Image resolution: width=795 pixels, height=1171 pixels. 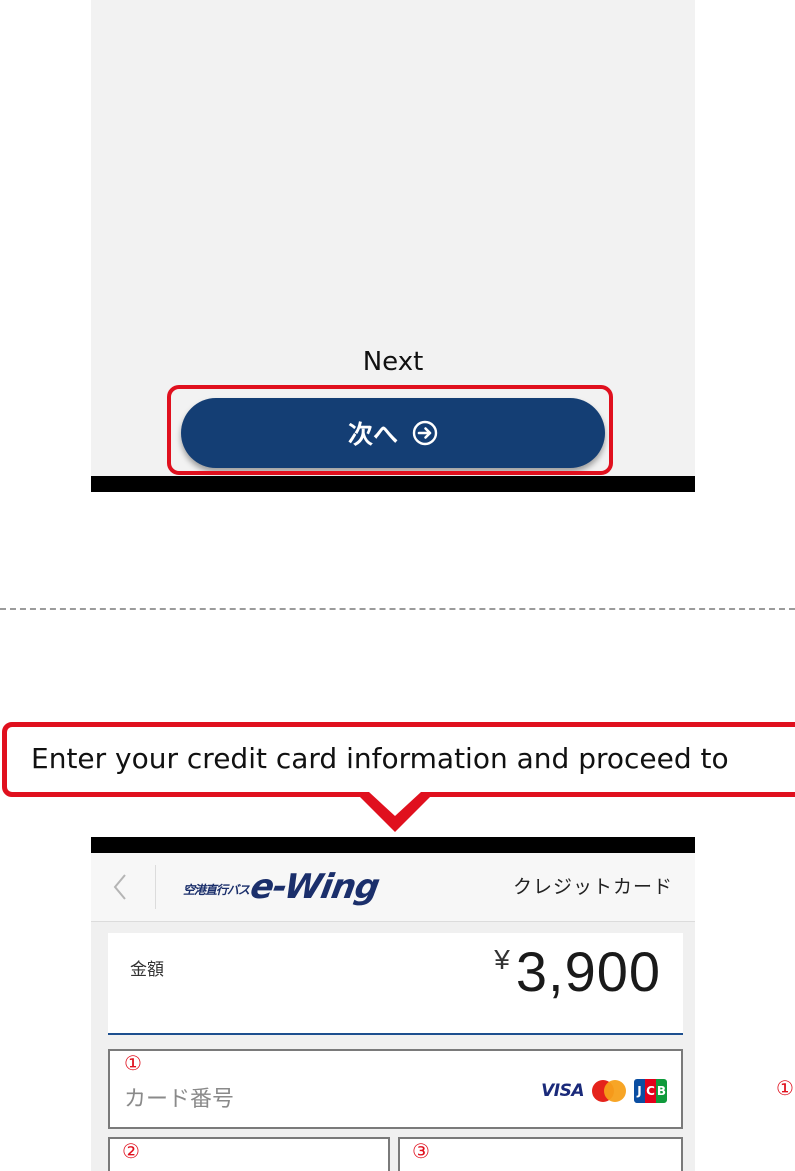 What do you see at coordinates (609, 1091) in the screenshot?
I see `mastercard-icon` at bounding box center [609, 1091].